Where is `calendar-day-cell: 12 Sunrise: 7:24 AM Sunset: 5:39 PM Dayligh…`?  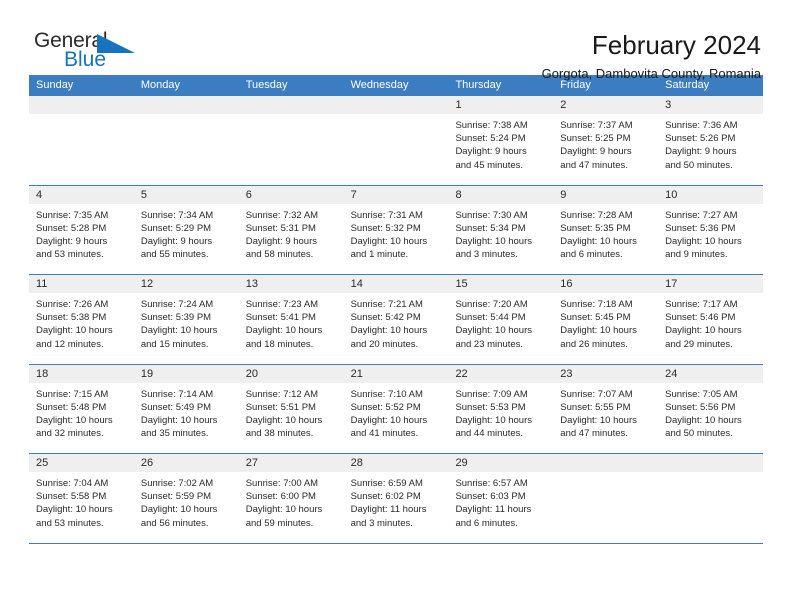 calendar-day-cell: 12 Sunrise: 7:24 AM Sunset: 5:39 PM Dayligh… is located at coordinates (186, 319).